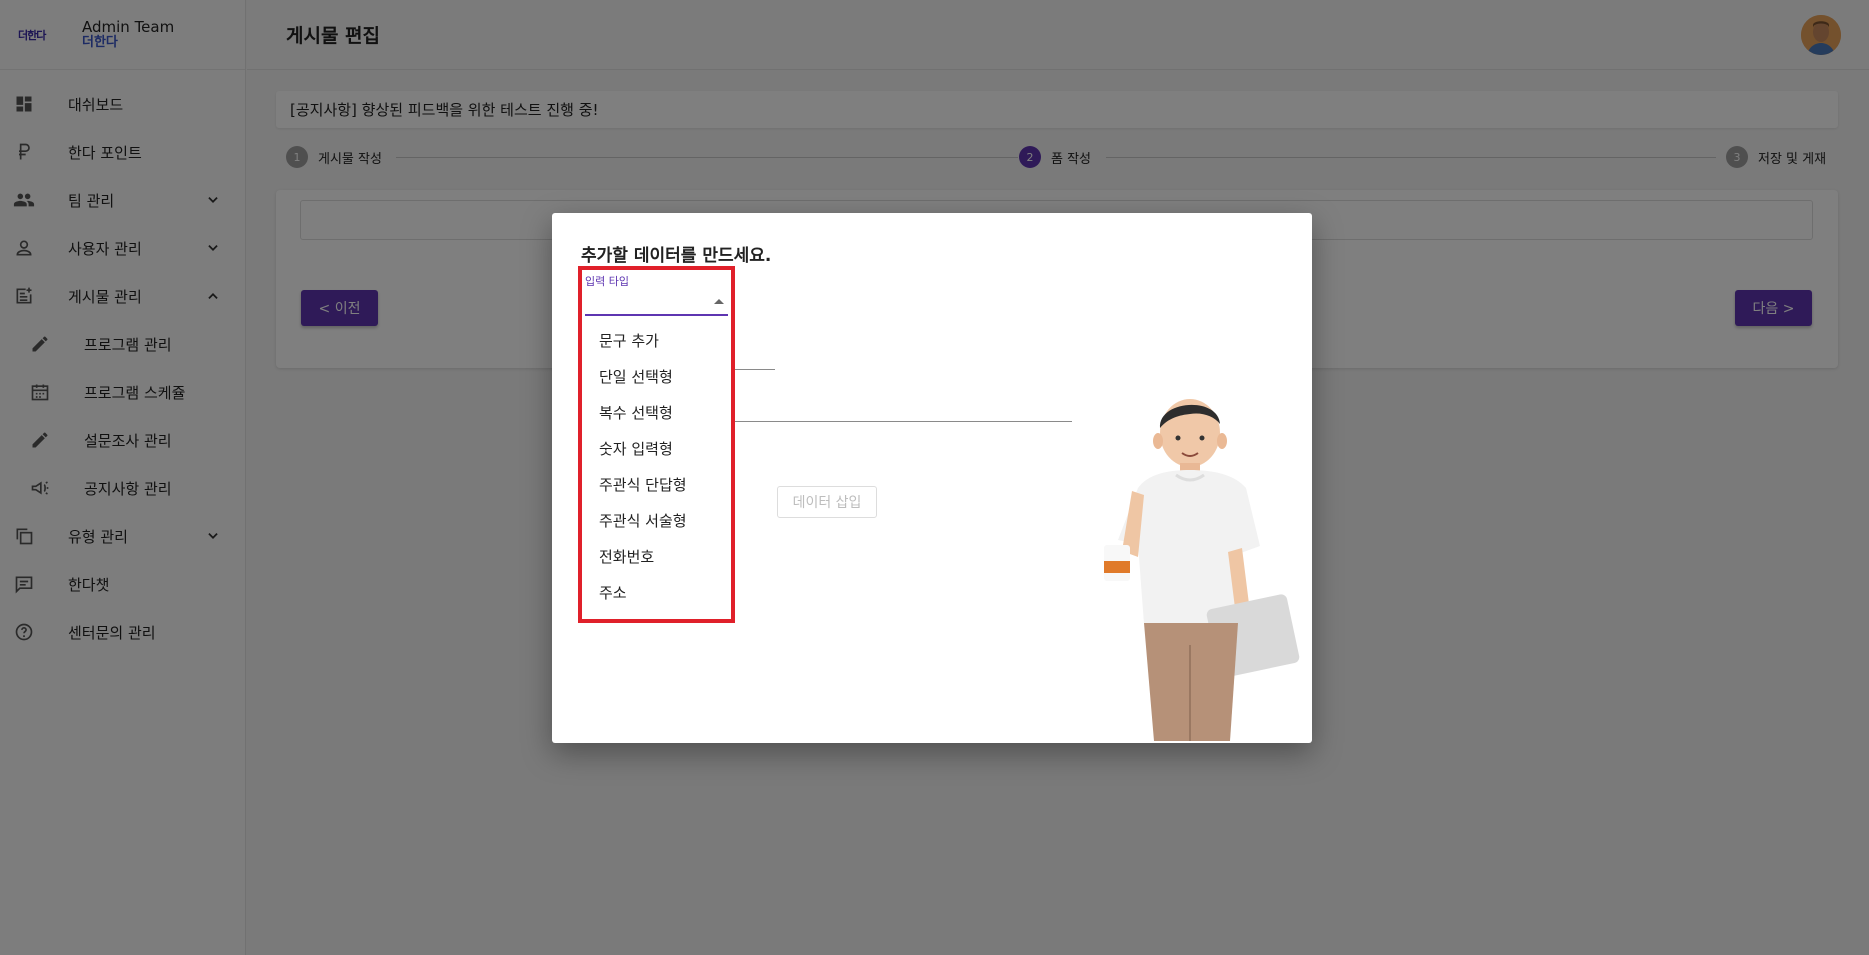  Describe the element at coordinates (1202, 570) in the screenshot. I see `character-illustration` at that location.